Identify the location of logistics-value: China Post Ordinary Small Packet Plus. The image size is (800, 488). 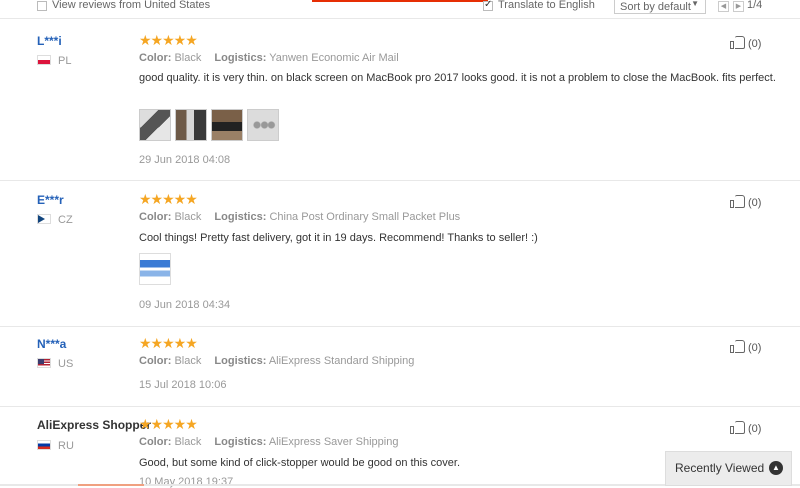
(365, 217).